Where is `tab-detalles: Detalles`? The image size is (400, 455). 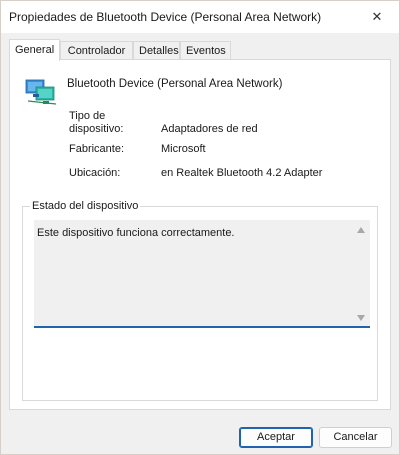
tab-detalles: Detalles is located at coordinates (156, 50).